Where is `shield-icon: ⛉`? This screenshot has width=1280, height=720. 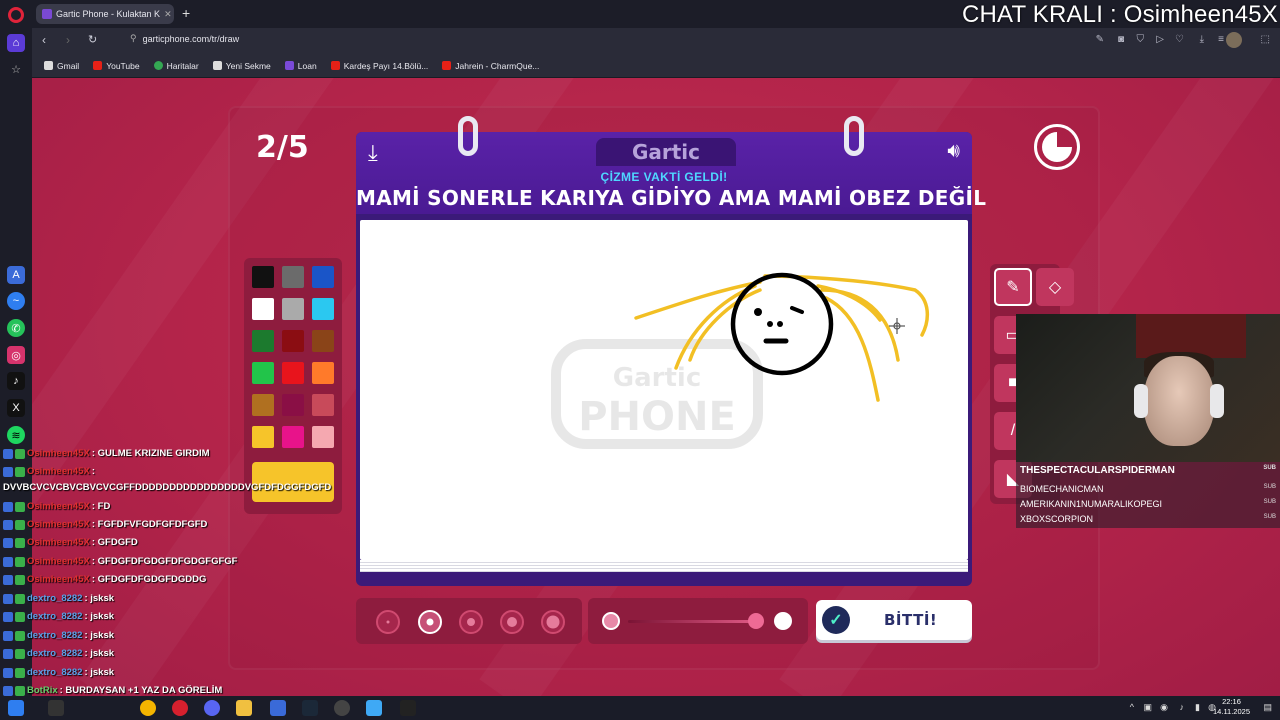 shield-icon: ⛉ is located at coordinates (1141, 39).